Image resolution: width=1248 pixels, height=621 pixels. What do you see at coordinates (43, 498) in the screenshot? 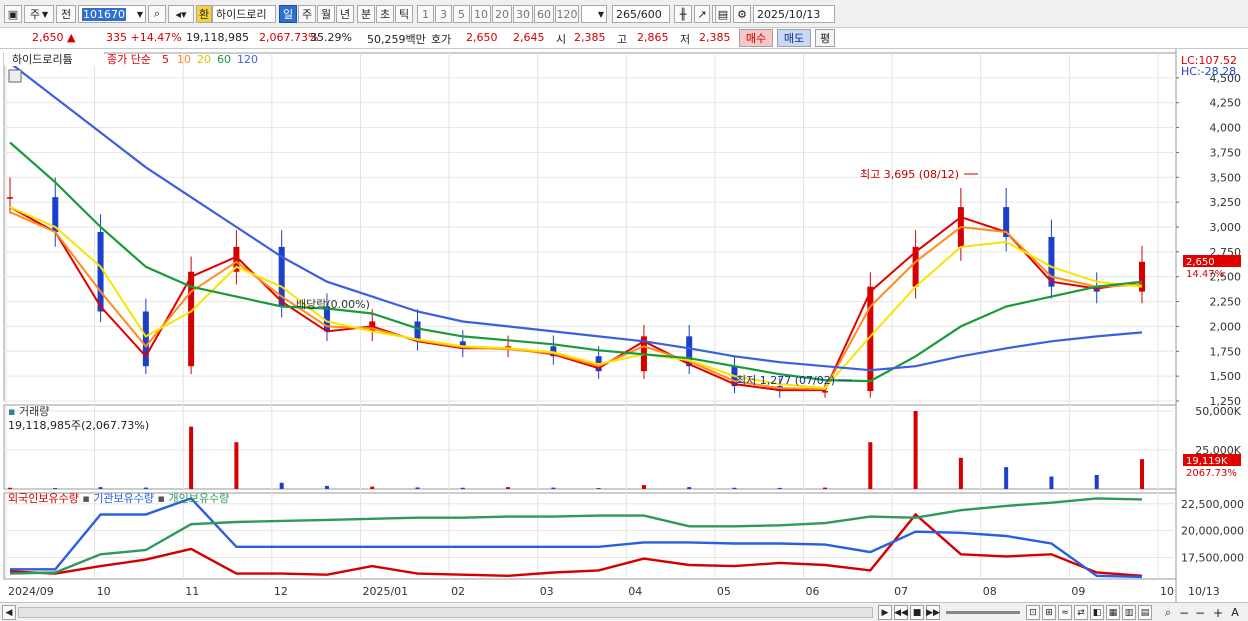
I see `legend-foreign: 외국인보유수량` at bounding box center [43, 498].